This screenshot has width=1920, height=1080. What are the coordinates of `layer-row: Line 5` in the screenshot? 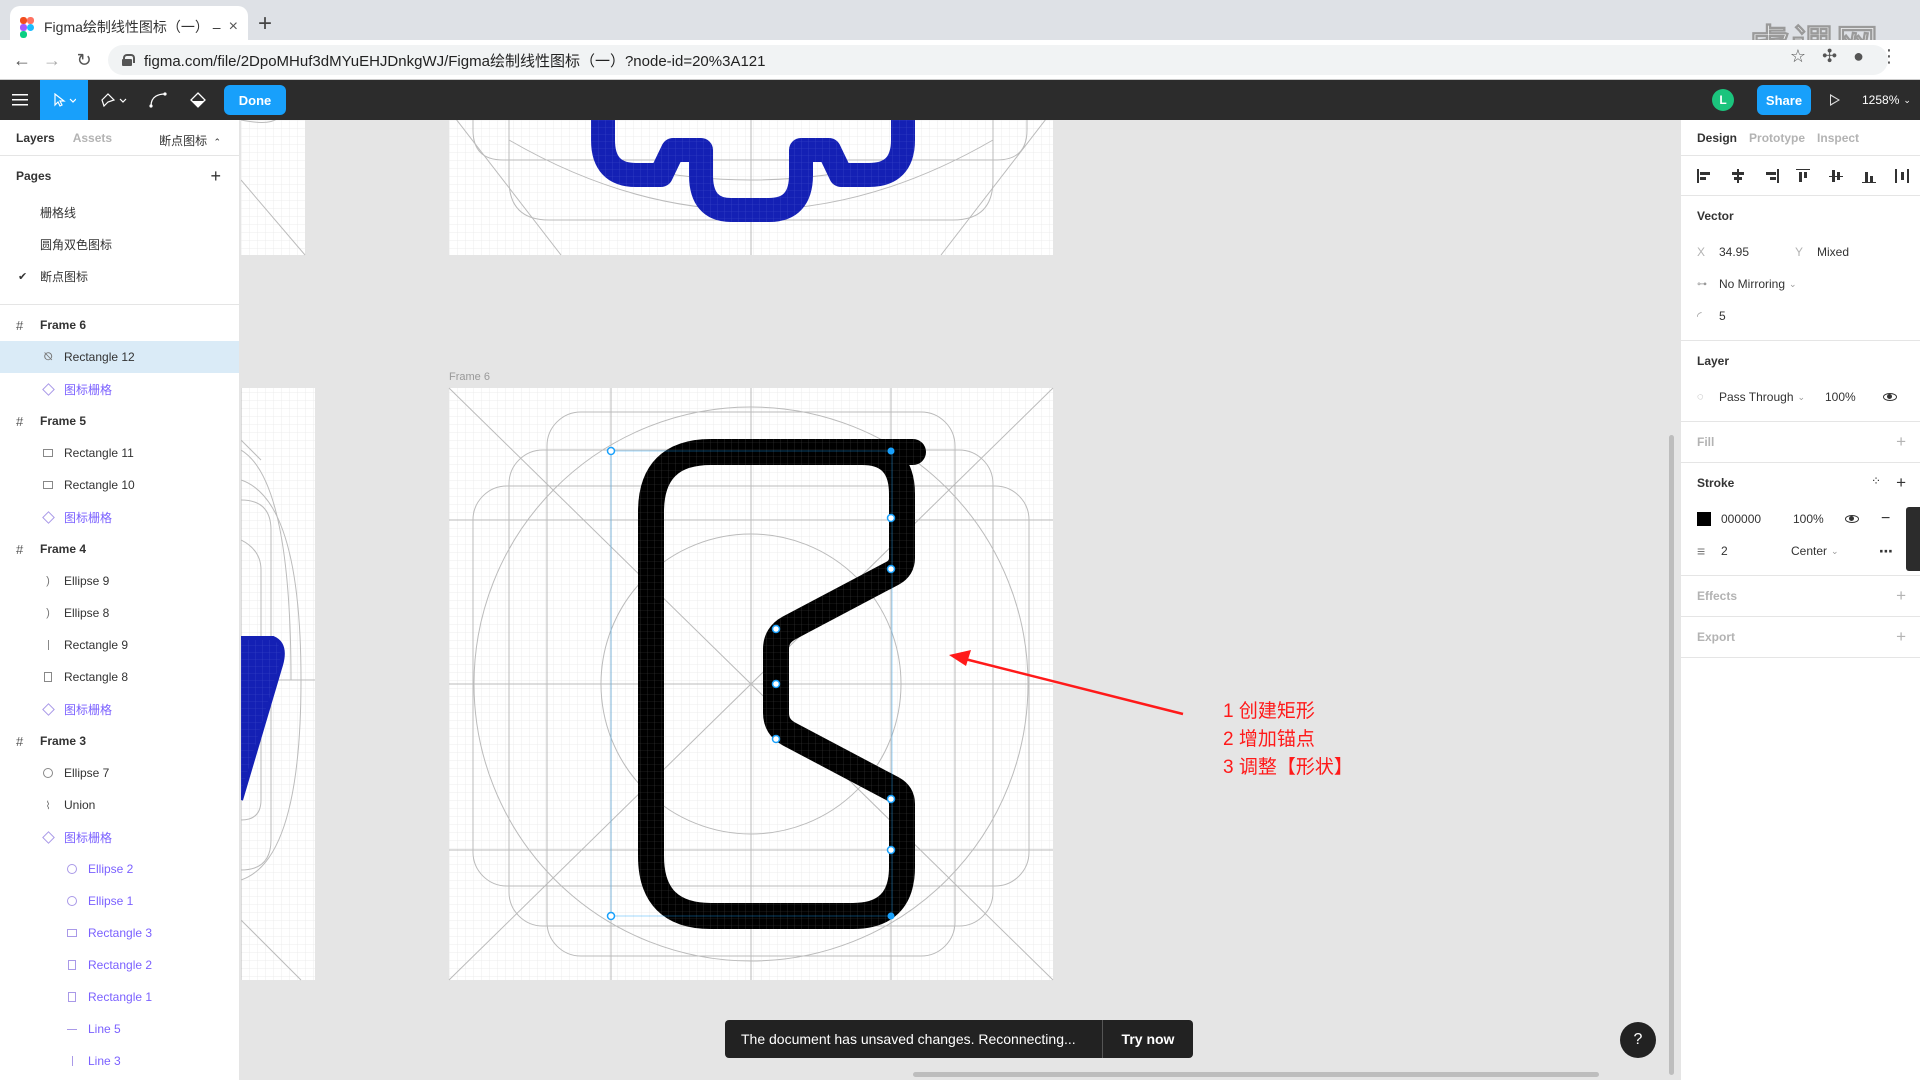 It's located at (119, 1029).